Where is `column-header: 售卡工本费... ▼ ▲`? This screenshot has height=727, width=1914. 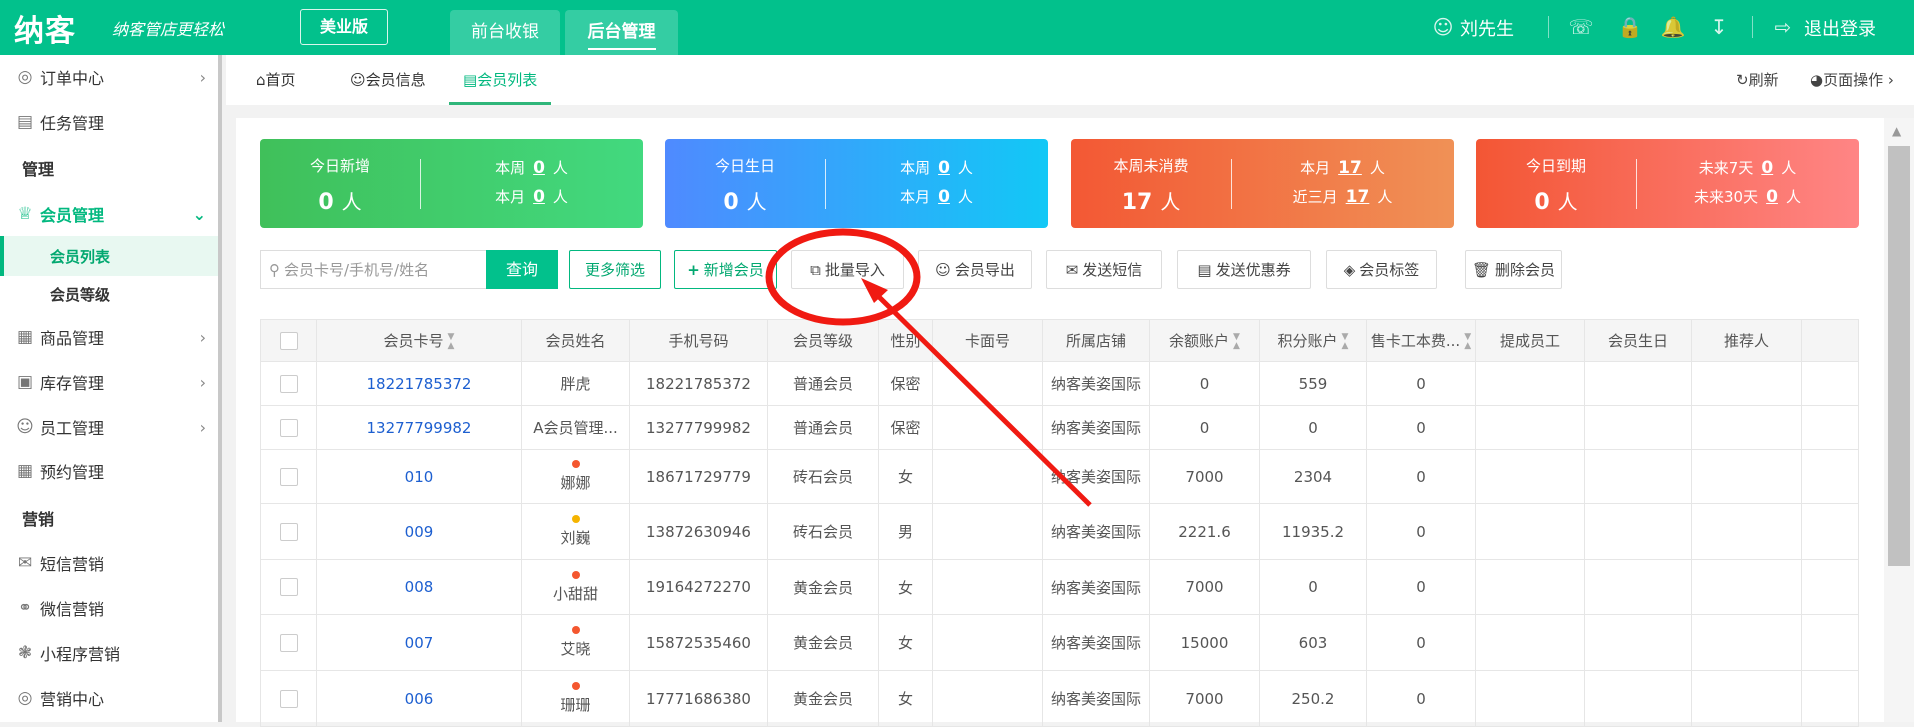 column-header: 售卡工本费... ▼ ▲ is located at coordinates (1421, 340).